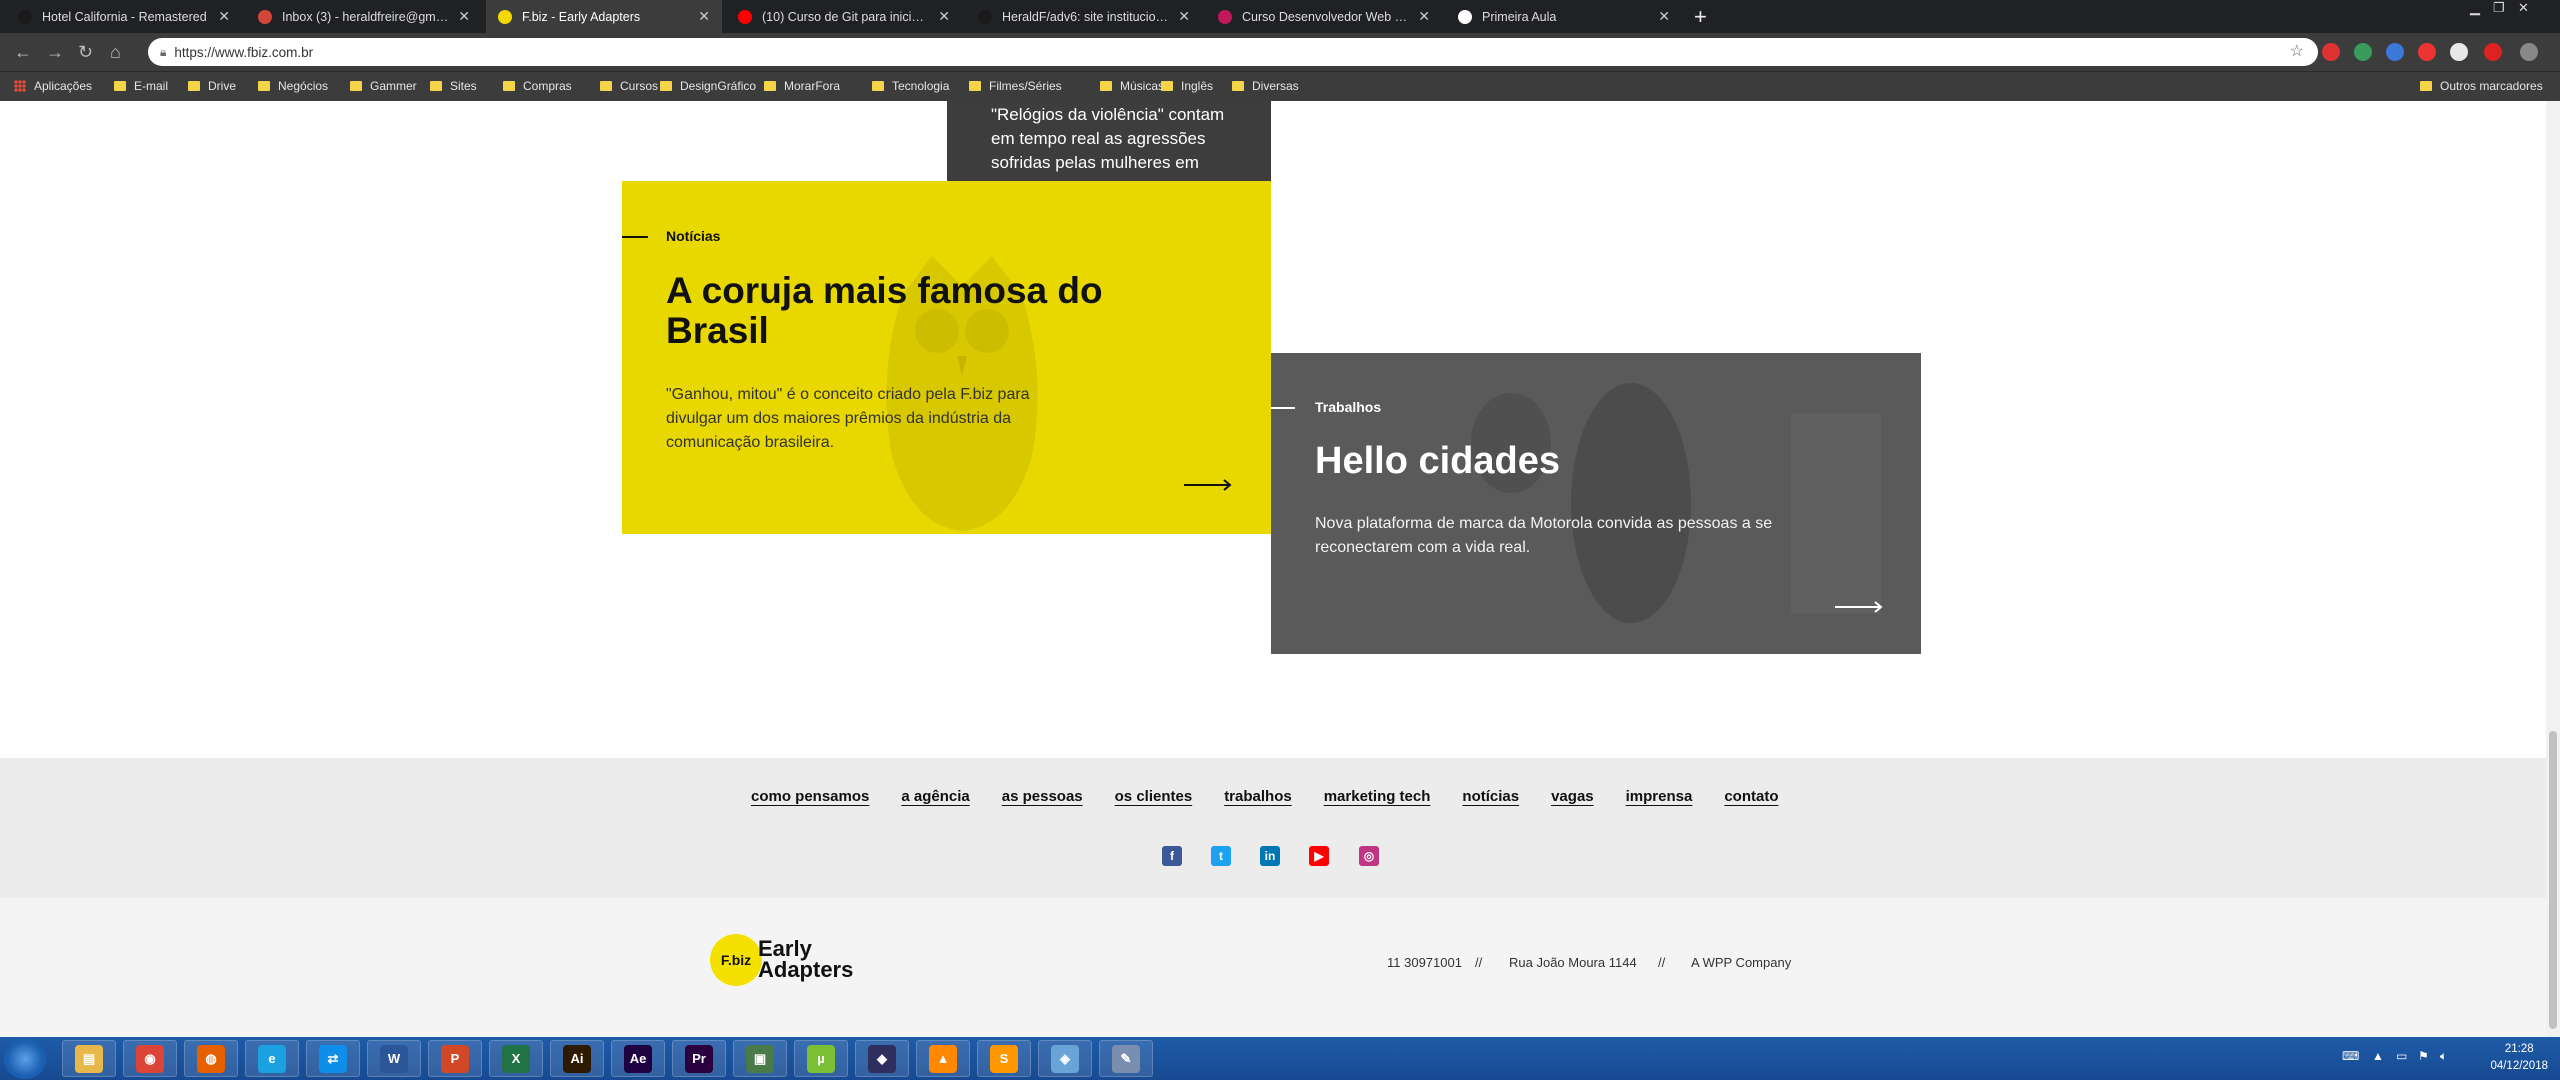 This screenshot has width=2560, height=1080. I want to click on tray-expand-icon: ▲, so click(2378, 1056).